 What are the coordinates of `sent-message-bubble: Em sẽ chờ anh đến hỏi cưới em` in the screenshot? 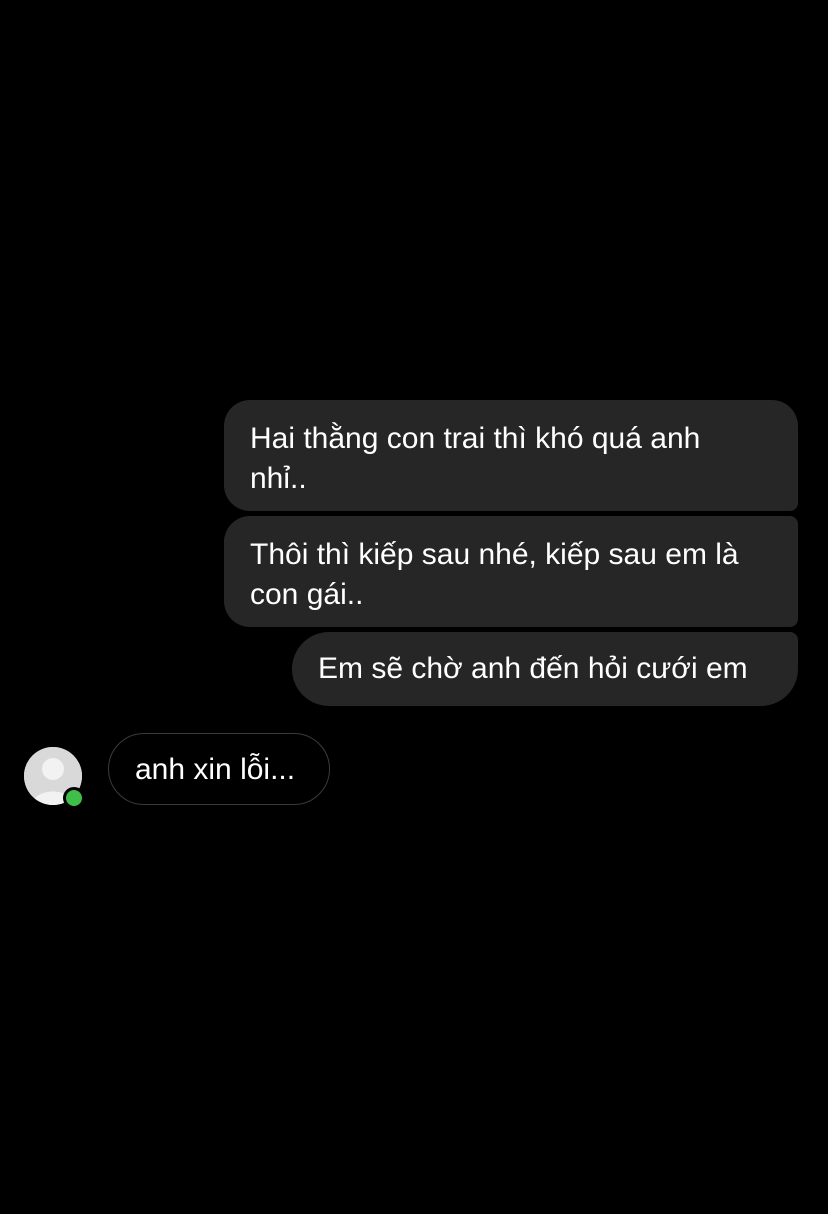 It's located at (545, 669).